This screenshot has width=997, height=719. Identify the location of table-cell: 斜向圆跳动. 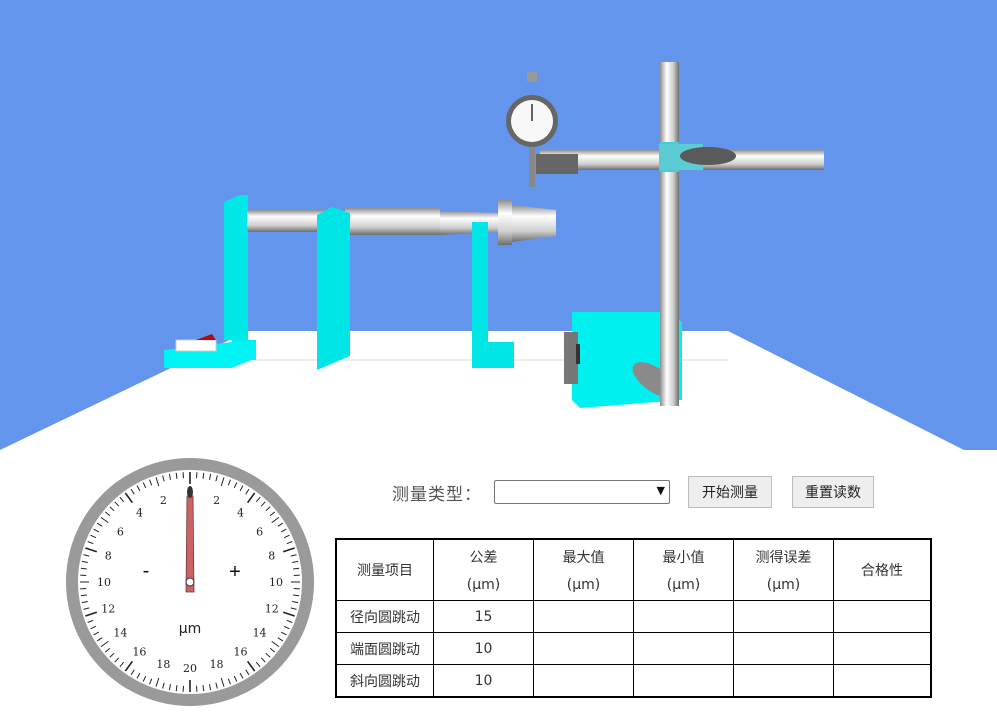
(384, 681).